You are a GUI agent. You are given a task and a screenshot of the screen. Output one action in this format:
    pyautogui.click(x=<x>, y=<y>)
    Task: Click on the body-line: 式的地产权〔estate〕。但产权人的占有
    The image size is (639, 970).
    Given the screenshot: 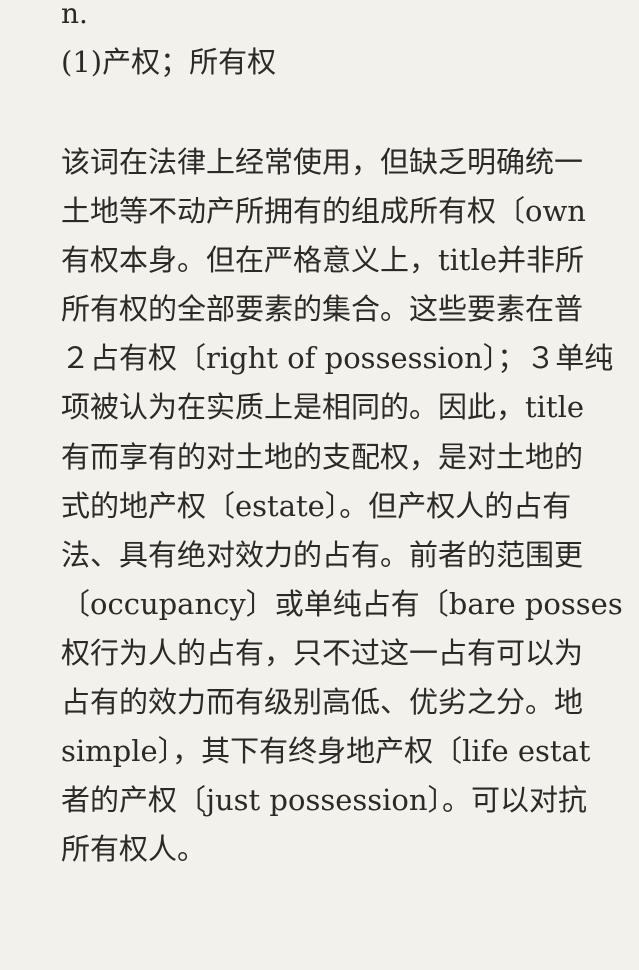 What is the action you would take?
    pyautogui.click(x=316, y=505)
    